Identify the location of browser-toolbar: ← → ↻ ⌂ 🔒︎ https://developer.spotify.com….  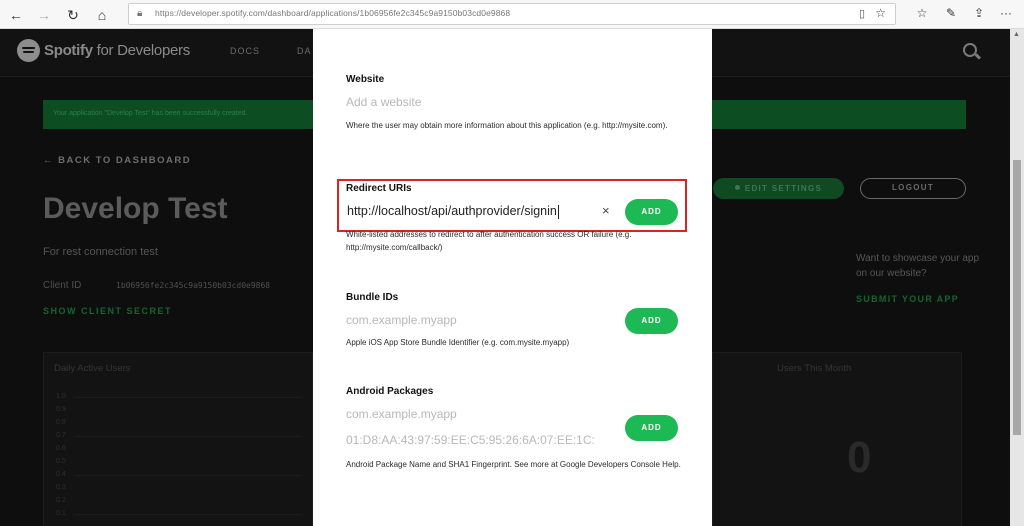
(512, 14).